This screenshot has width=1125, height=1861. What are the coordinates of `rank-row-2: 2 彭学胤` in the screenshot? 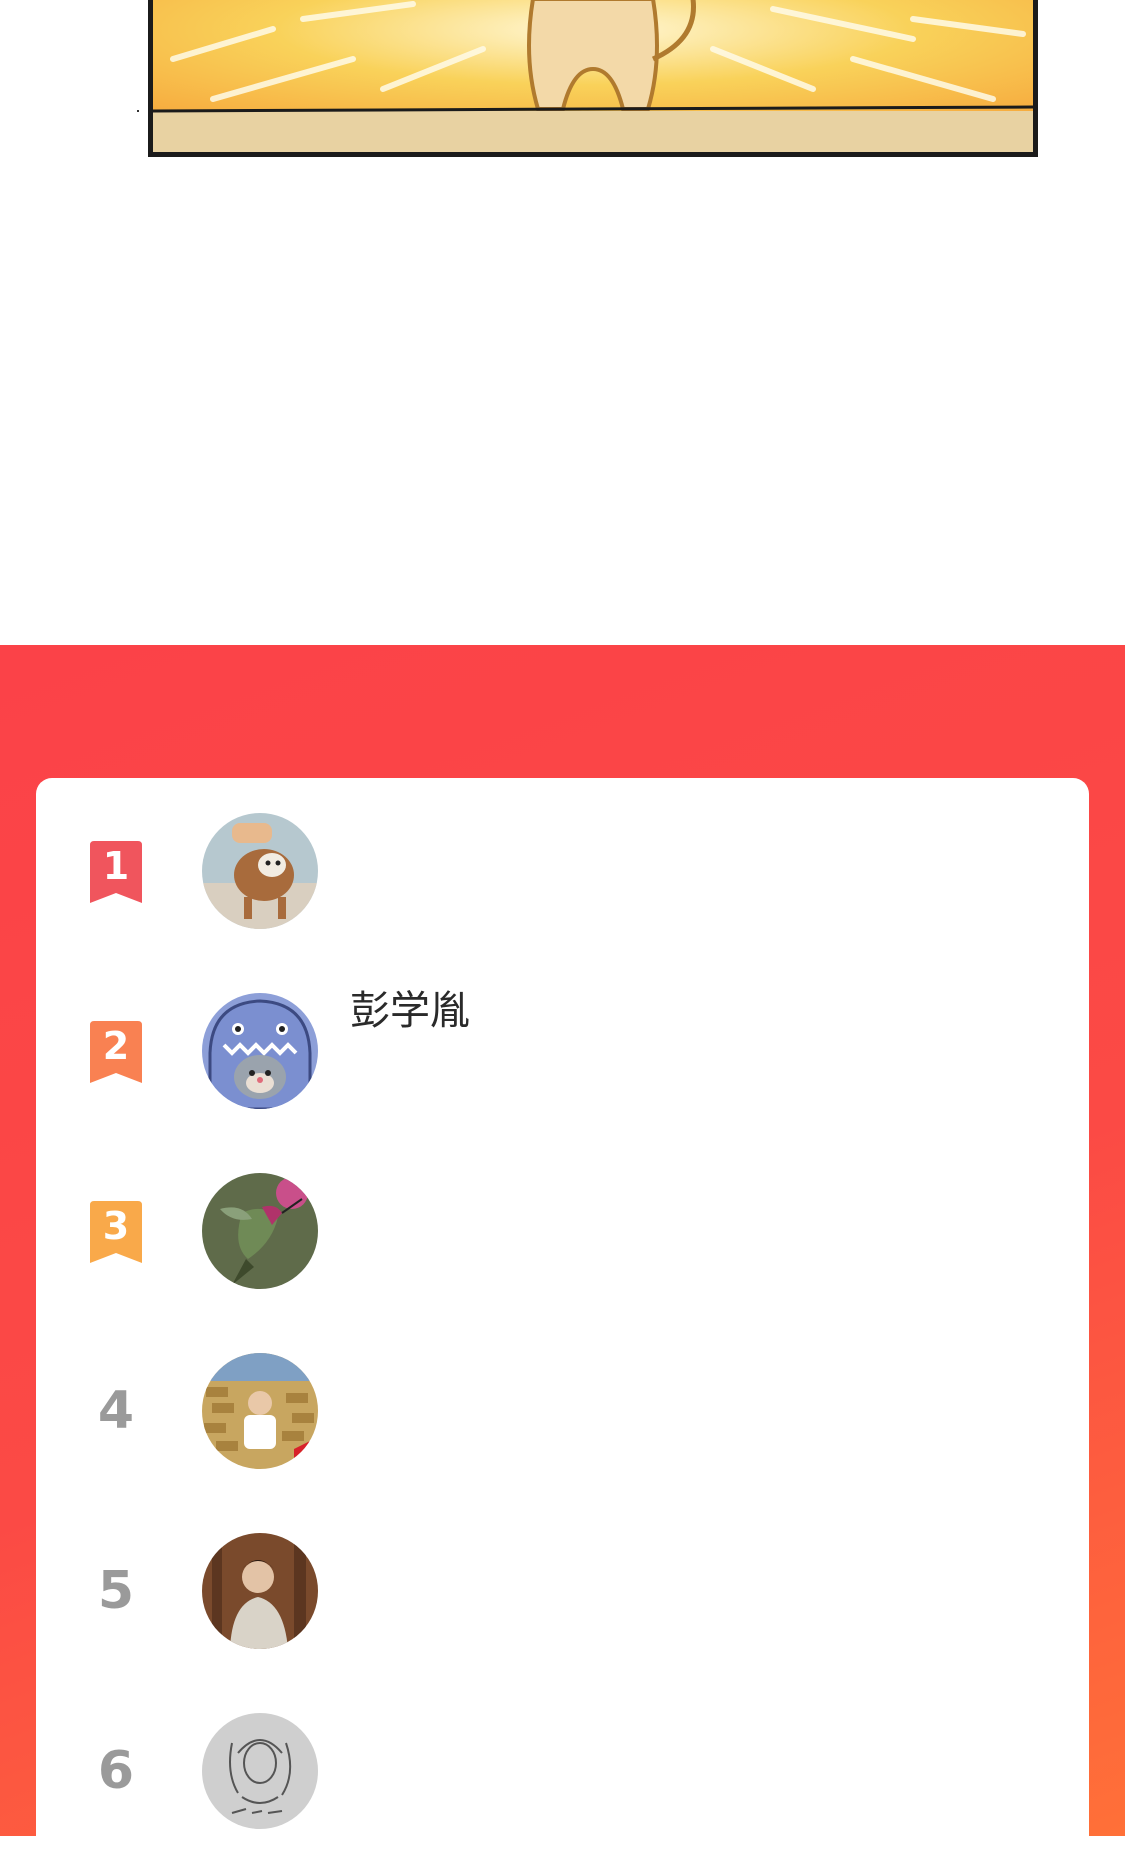 It's located at (562, 1051).